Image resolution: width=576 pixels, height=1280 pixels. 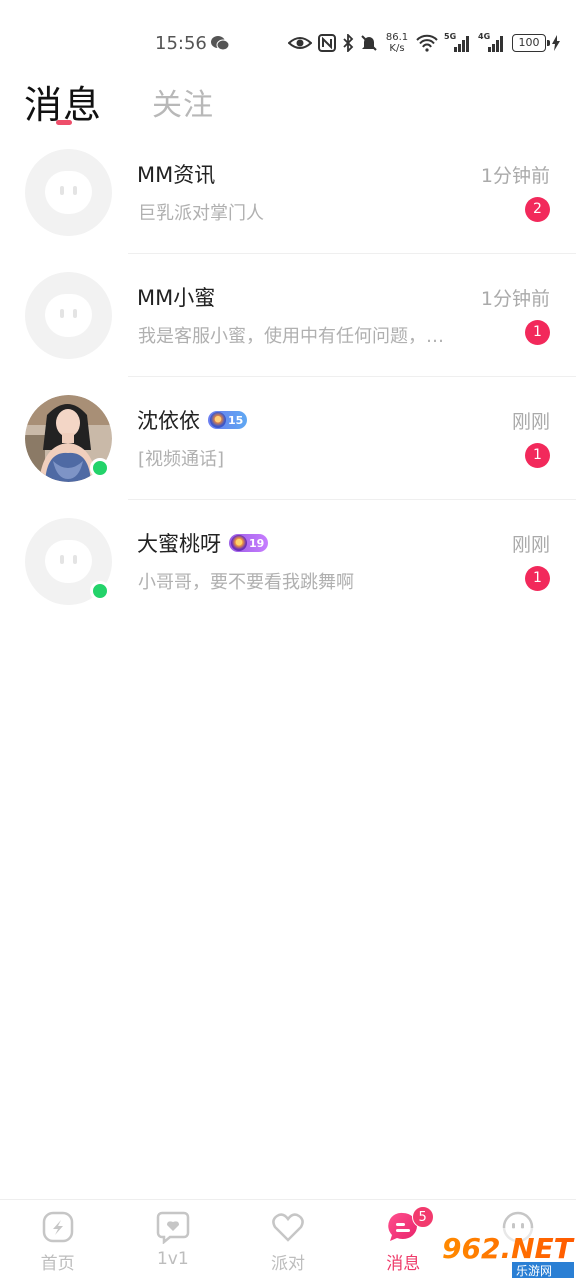 What do you see at coordinates (427, 43) in the screenshot?
I see `wifi-icon` at bounding box center [427, 43].